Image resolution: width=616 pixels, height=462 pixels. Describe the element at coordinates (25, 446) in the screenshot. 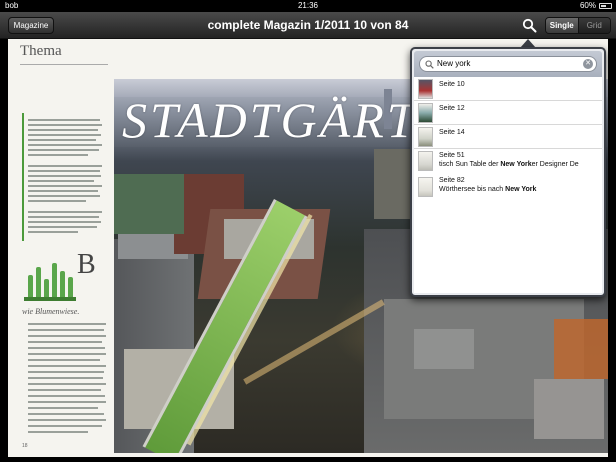

I see `page-number: 18` at that location.